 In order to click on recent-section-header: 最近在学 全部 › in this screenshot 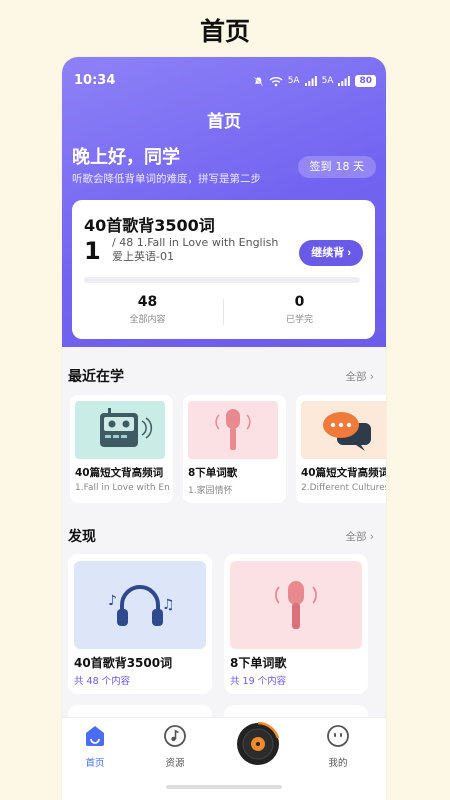, I will do `click(224, 376)`.